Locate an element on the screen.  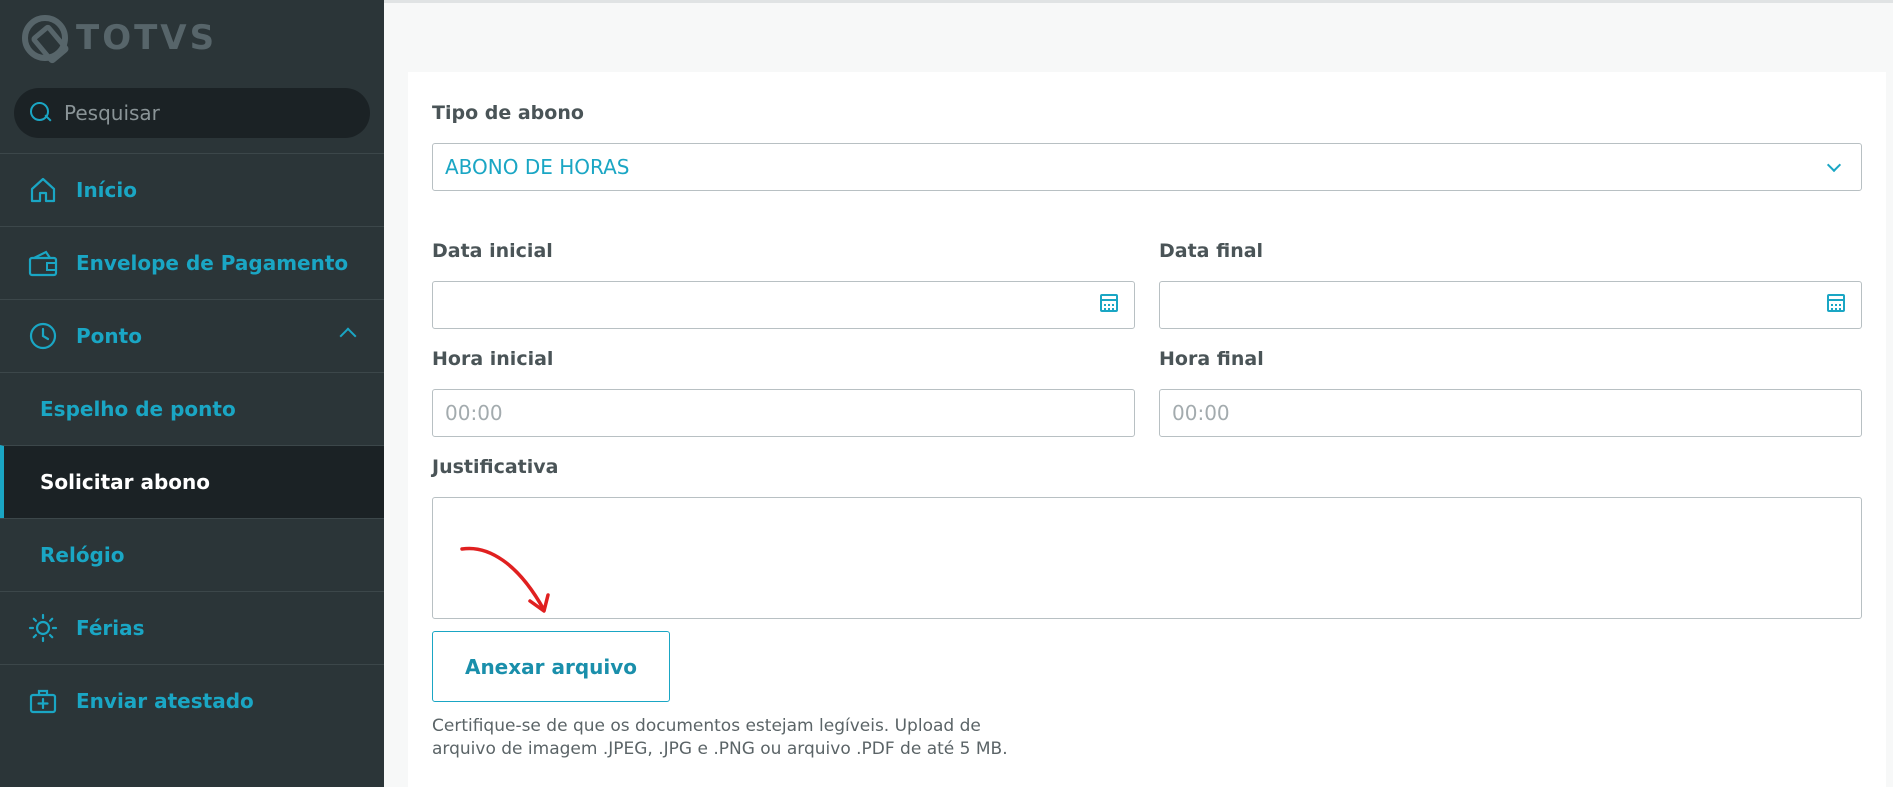
justificativa-textarea is located at coordinates (1147, 558).